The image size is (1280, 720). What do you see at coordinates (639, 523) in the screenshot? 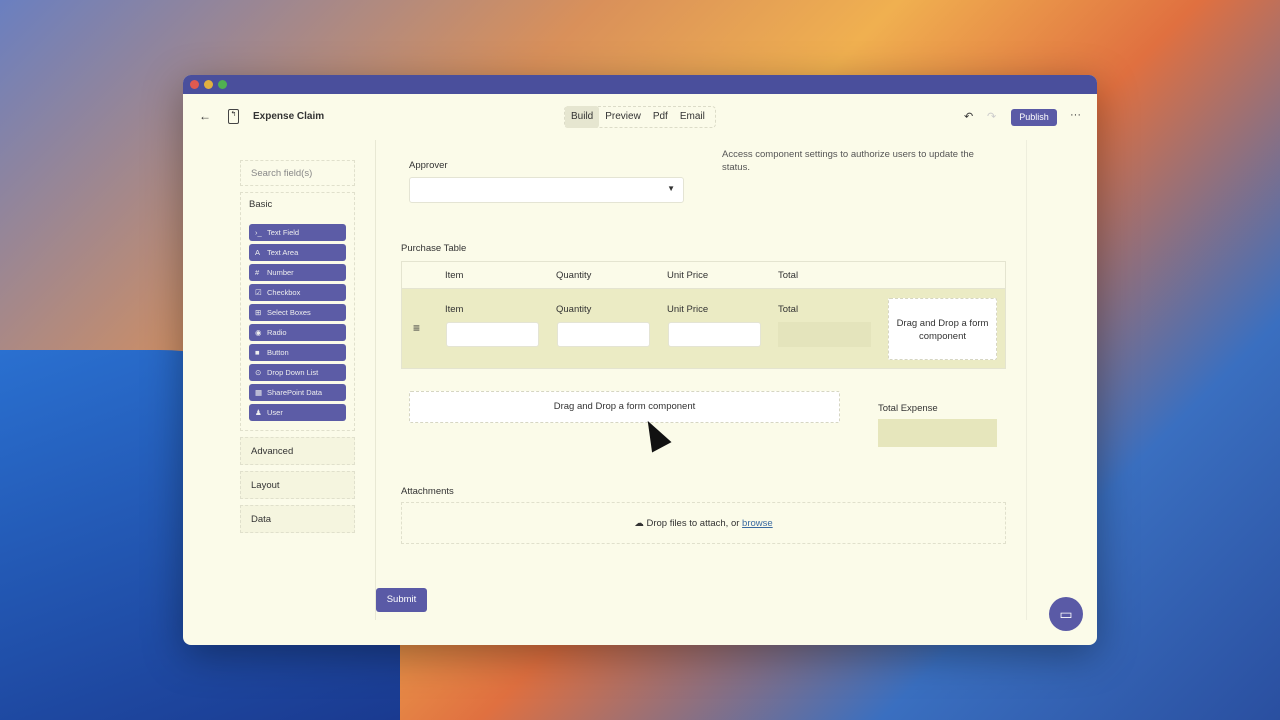
I see `cloud-upload-icon: ☁` at bounding box center [639, 523].